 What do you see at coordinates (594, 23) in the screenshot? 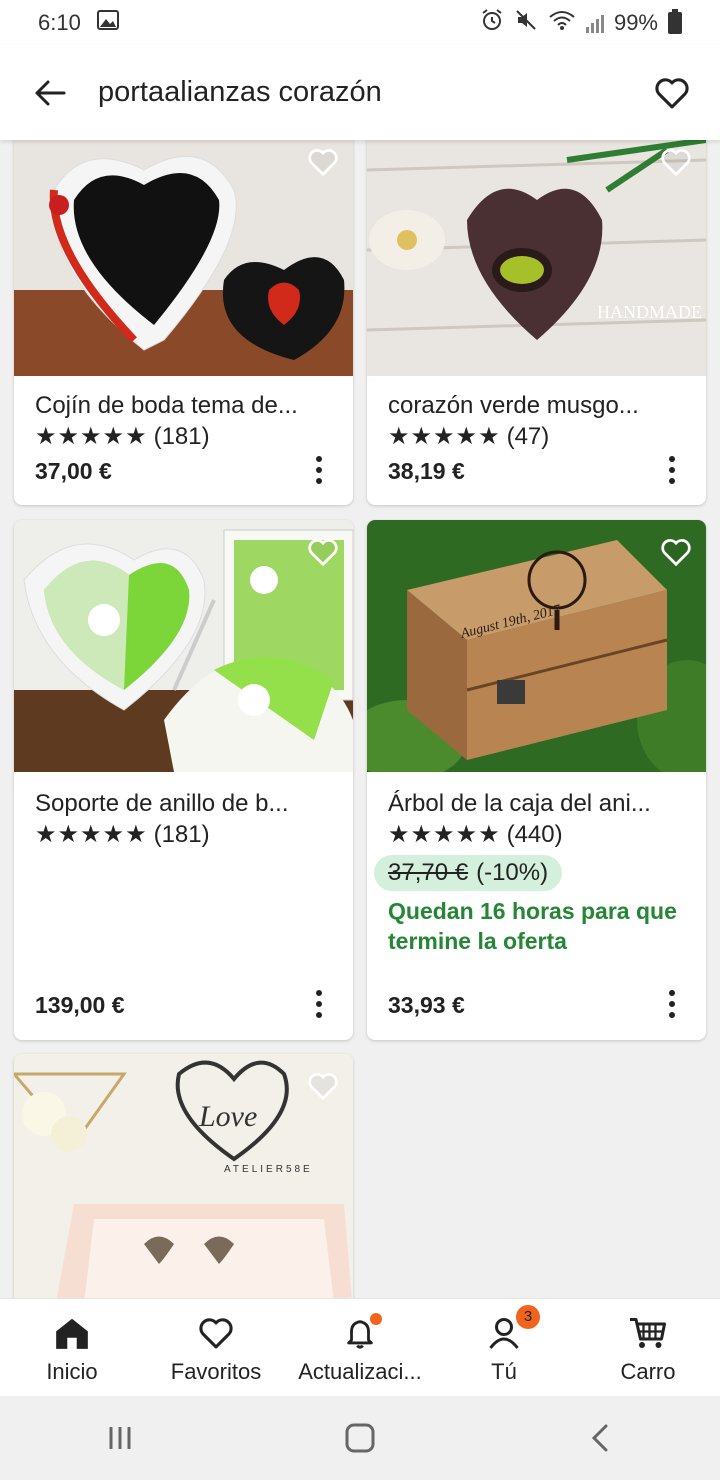
I see `signal-icon` at bounding box center [594, 23].